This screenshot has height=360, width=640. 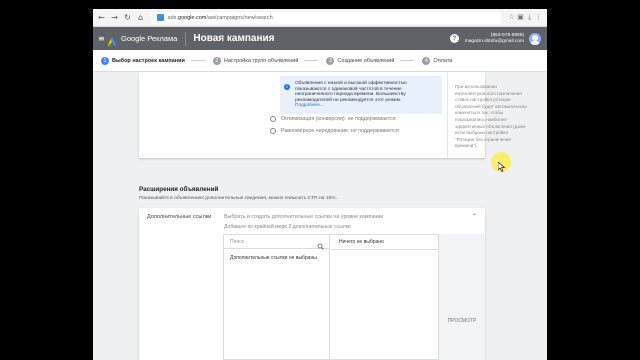 What do you see at coordinates (101, 17) in the screenshot?
I see `back-icon: ←` at bounding box center [101, 17].